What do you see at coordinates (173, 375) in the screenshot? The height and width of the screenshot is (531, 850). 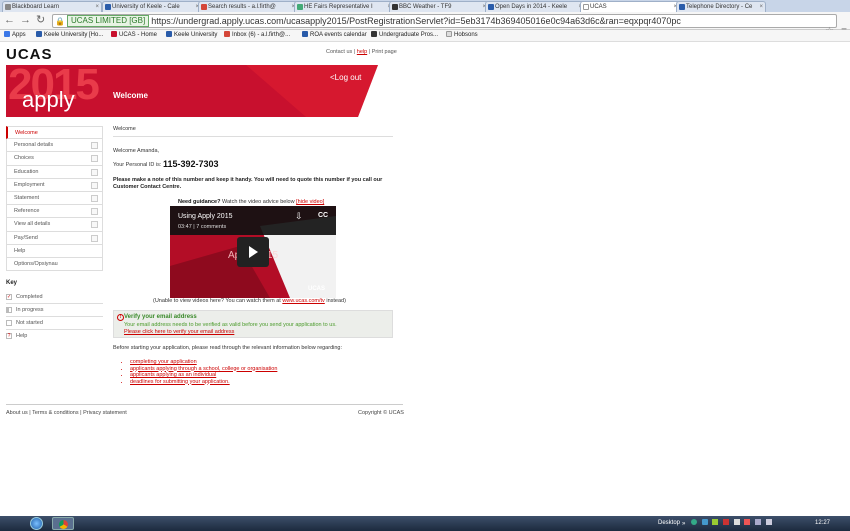 I see `individual-applicants-link: applicants applying as an individual` at bounding box center [173, 375].